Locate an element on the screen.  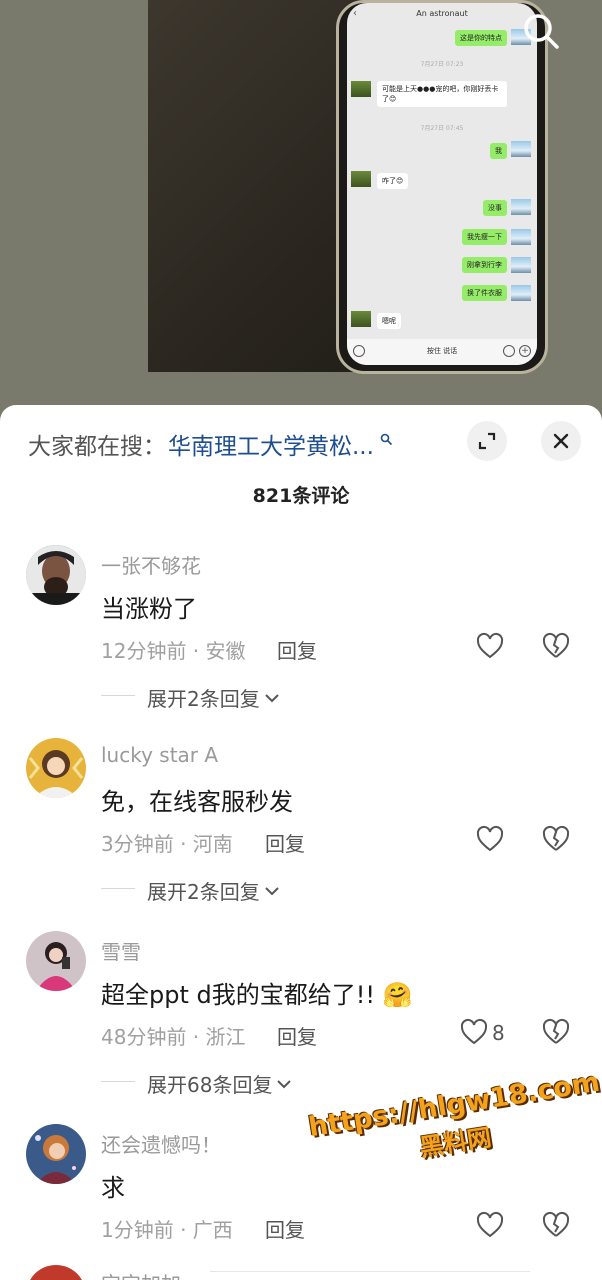
comment-text: 超全ppt d我的宝都给了!! 🤗 is located at coordinates (257, 995).